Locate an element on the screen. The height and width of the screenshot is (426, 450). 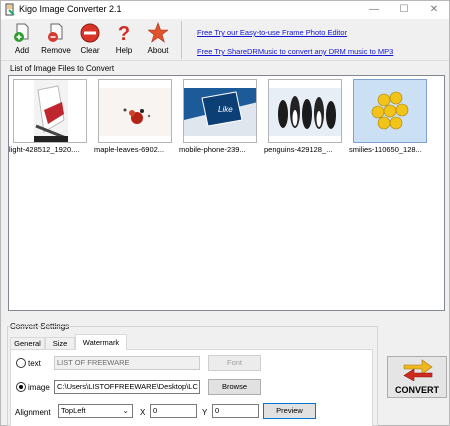
toolbar-divider is located at coordinates (181, 40).